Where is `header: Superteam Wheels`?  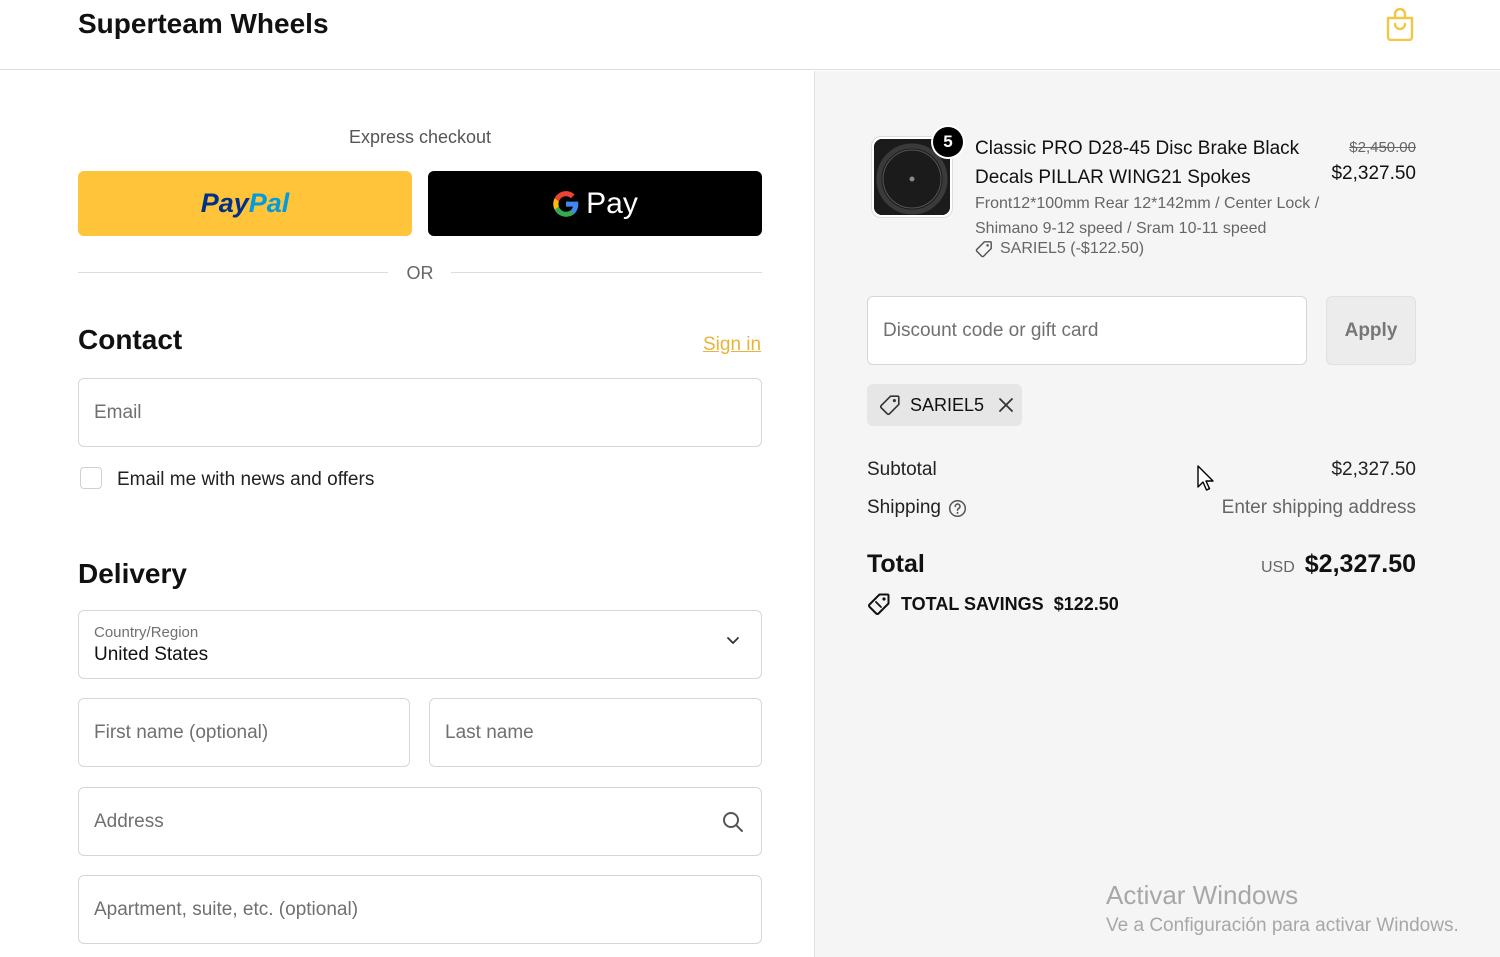 header: Superteam Wheels is located at coordinates (750, 35).